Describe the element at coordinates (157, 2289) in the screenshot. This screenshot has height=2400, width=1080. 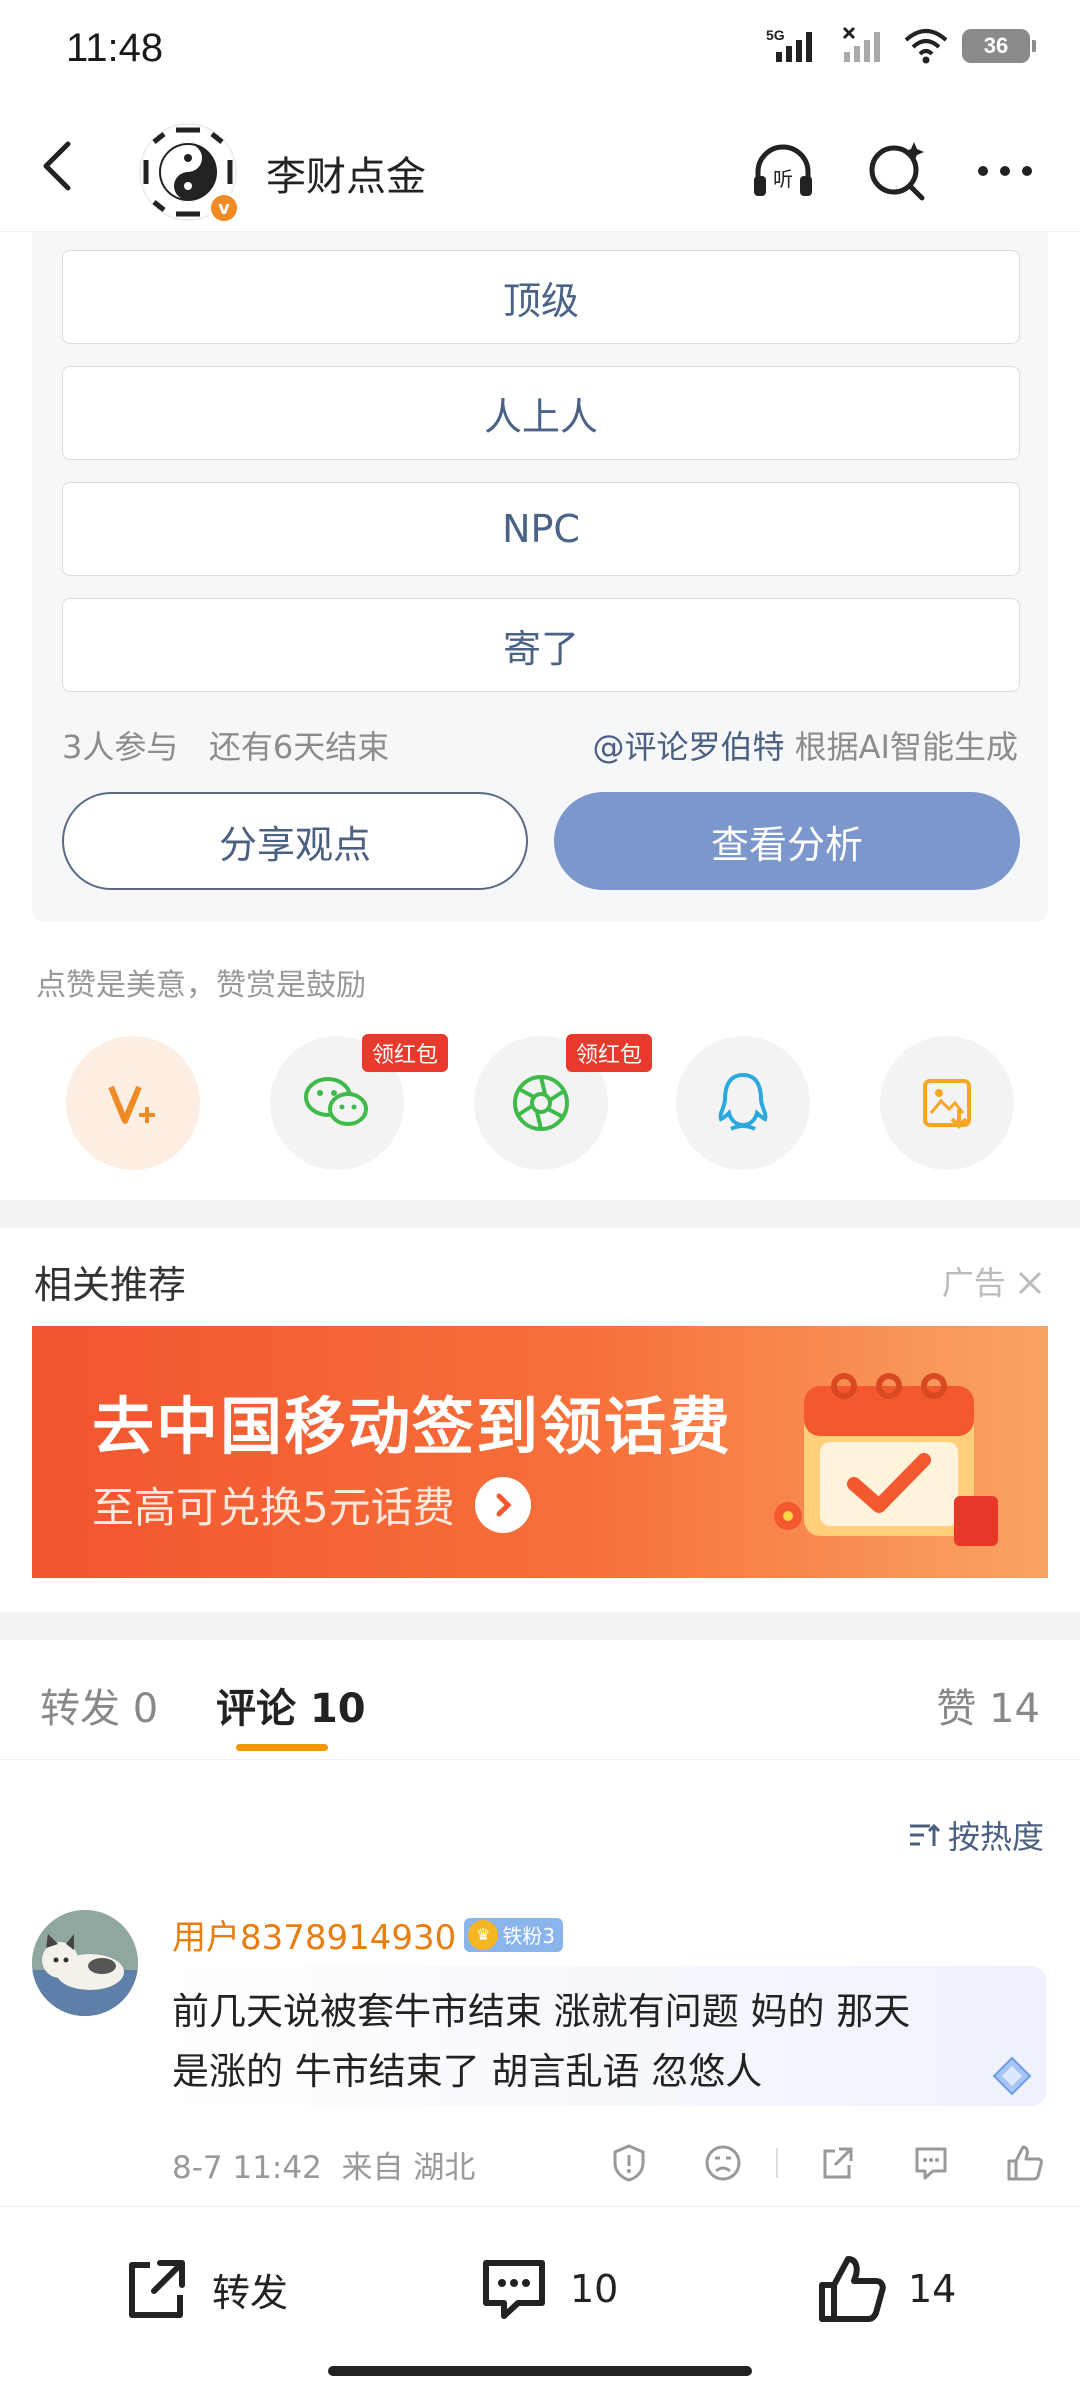
I see `repost-icon` at that location.